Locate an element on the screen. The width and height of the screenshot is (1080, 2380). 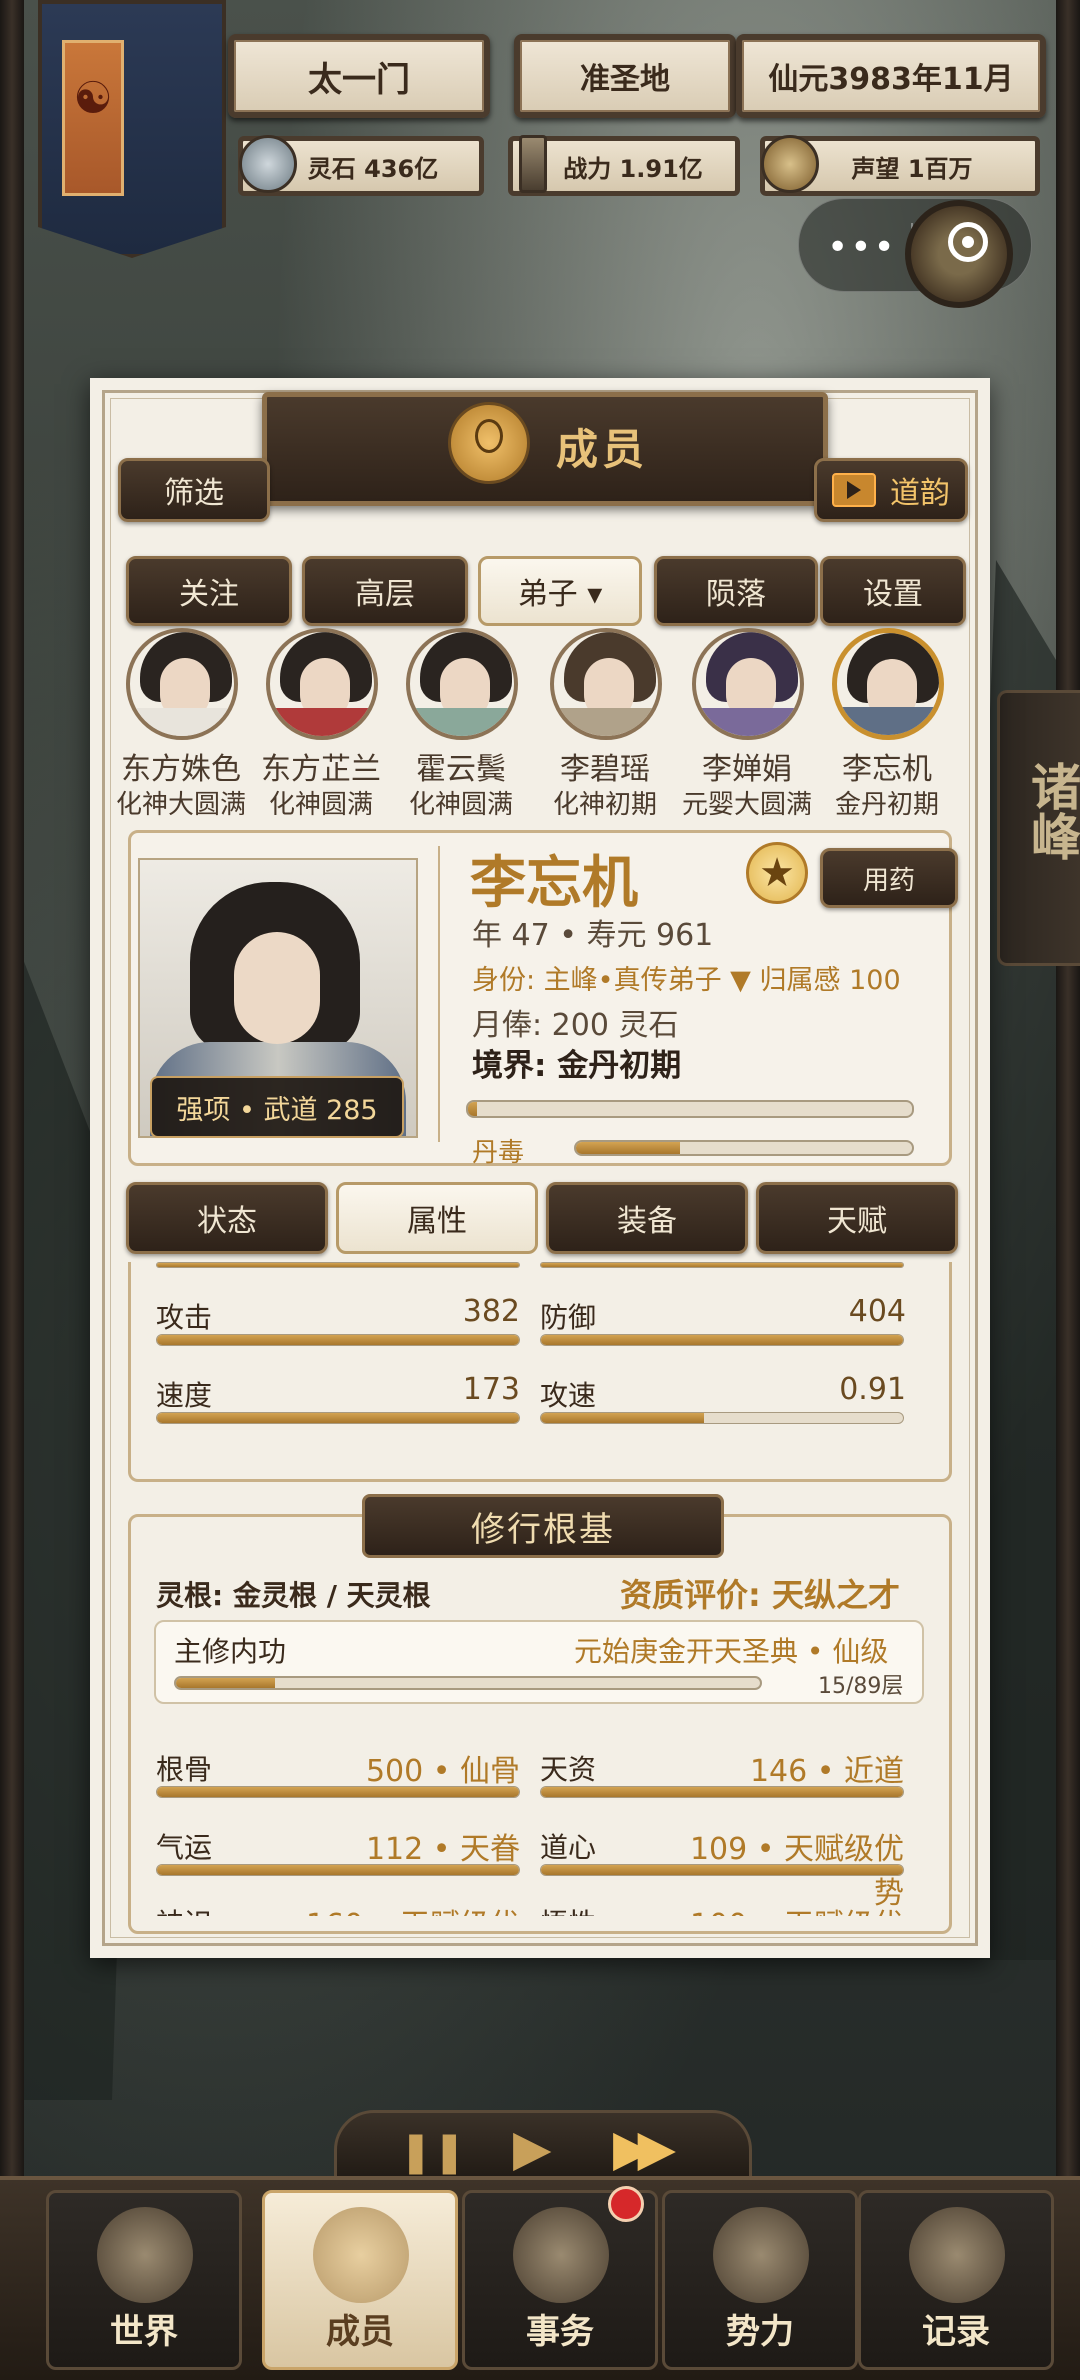
main-art-progress-bar is located at coordinates (468, 1683).